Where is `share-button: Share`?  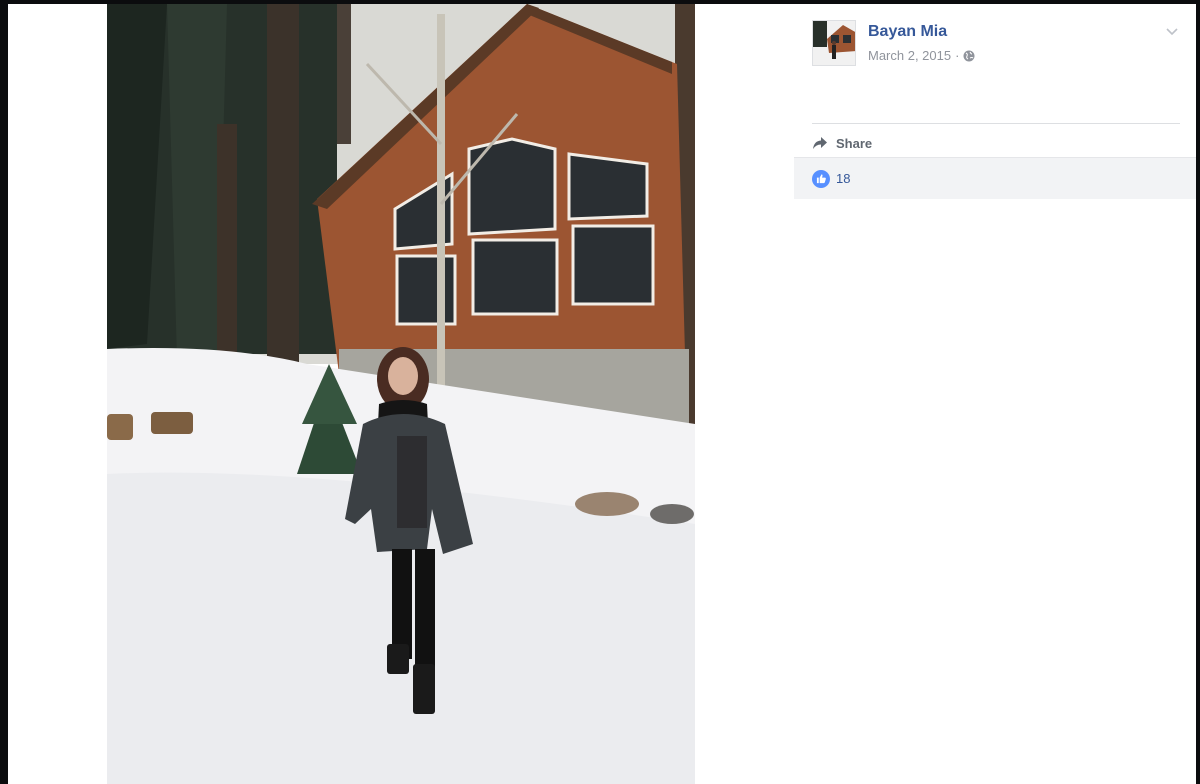 share-button: Share is located at coordinates (842, 143).